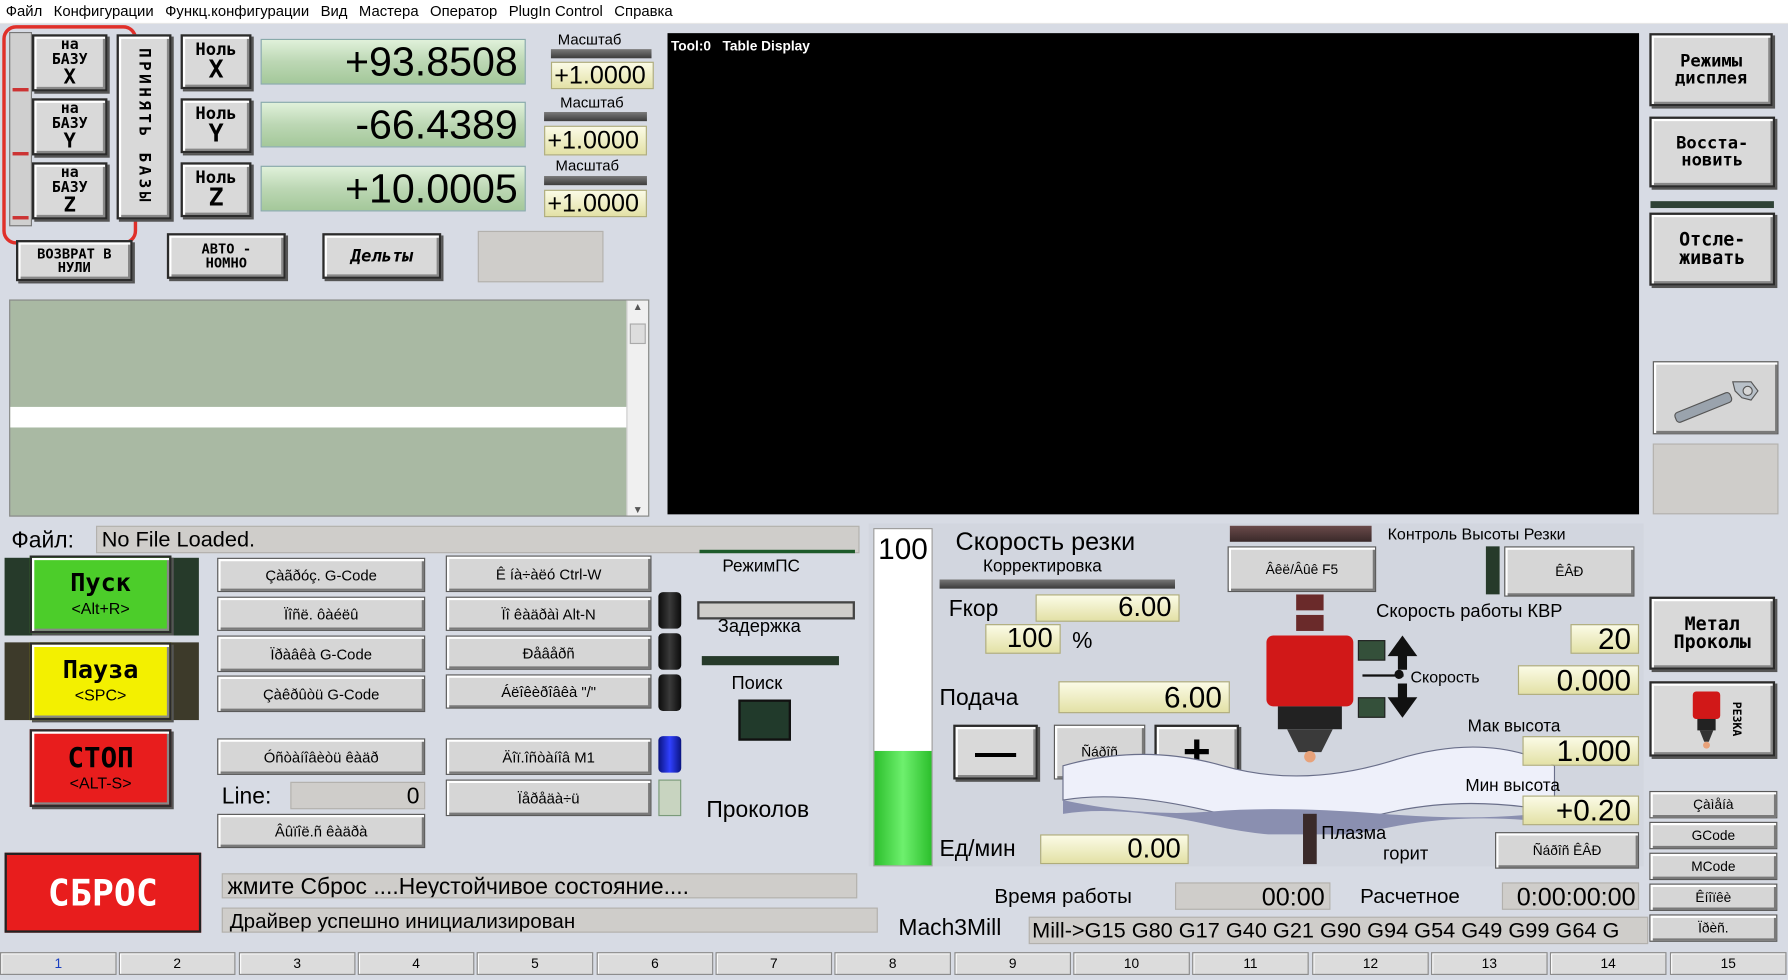  What do you see at coordinates (637, 334) in the screenshot?
I see `scroll-thumb` at bounding box center [637, 334].